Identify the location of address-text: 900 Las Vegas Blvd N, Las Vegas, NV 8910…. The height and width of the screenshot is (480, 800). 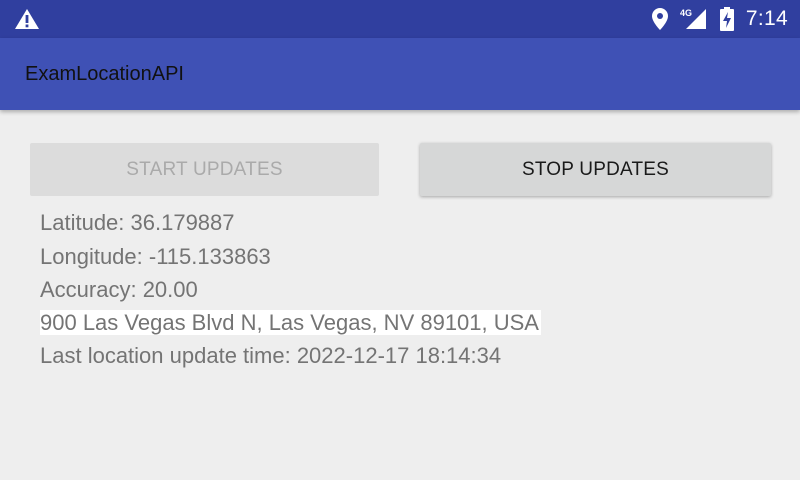
(290, 322).